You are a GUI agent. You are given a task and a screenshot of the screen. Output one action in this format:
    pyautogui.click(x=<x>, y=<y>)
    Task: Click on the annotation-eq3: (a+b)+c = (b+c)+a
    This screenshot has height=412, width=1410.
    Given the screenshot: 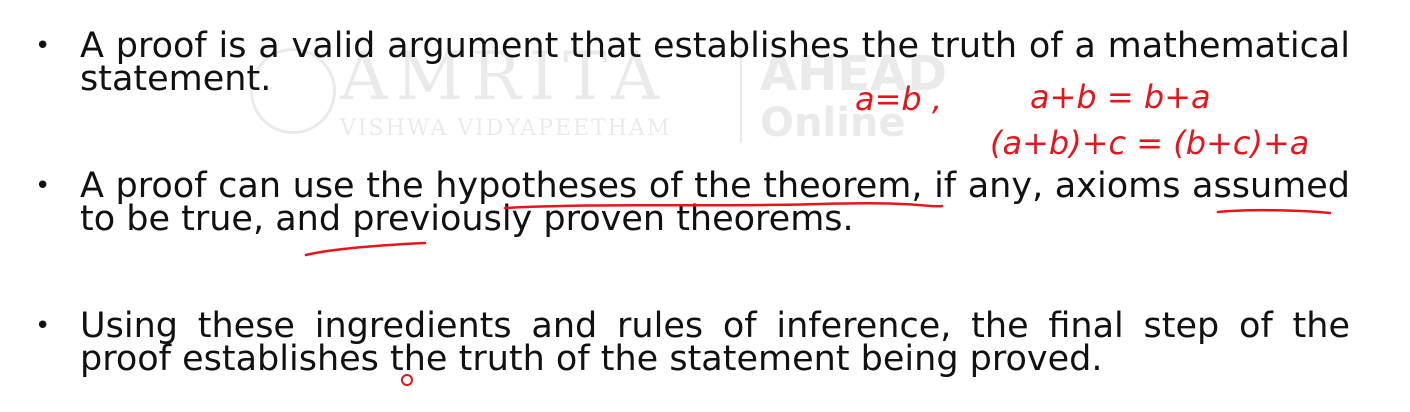 What is the action you would take?
    pyautogui.click(x=1149, y=143)
    